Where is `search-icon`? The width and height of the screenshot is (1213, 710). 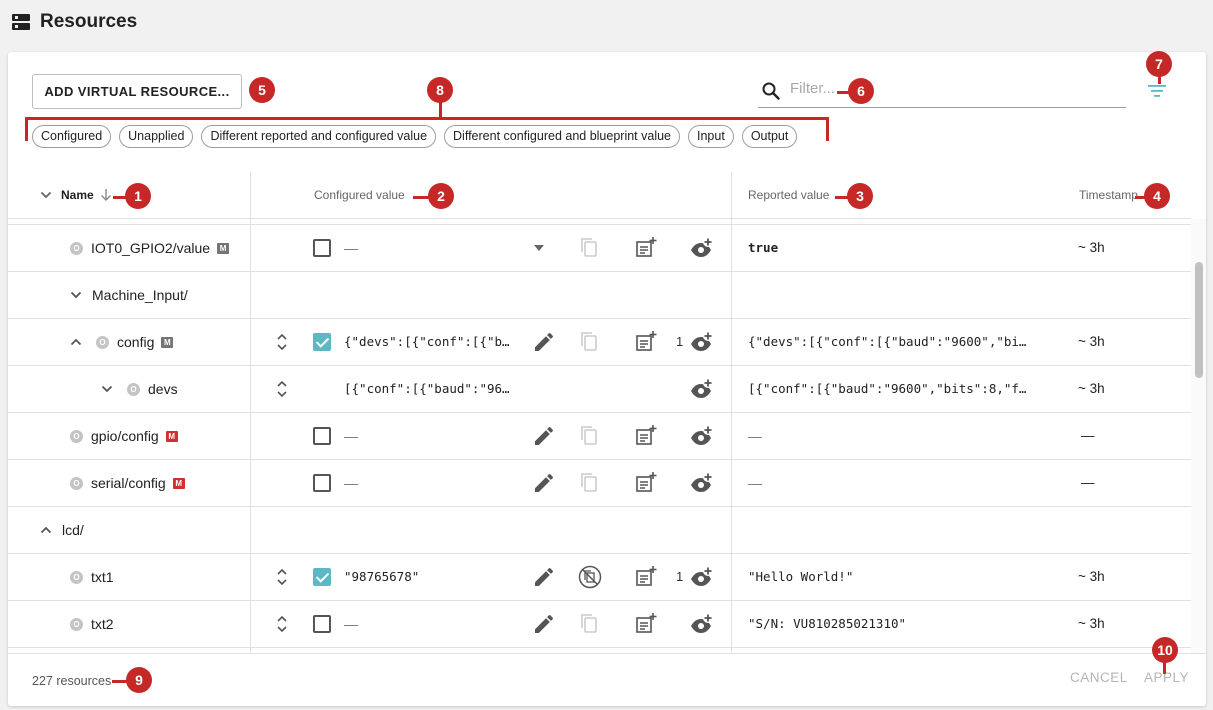
search-icon is located at coordinates (771, 91).